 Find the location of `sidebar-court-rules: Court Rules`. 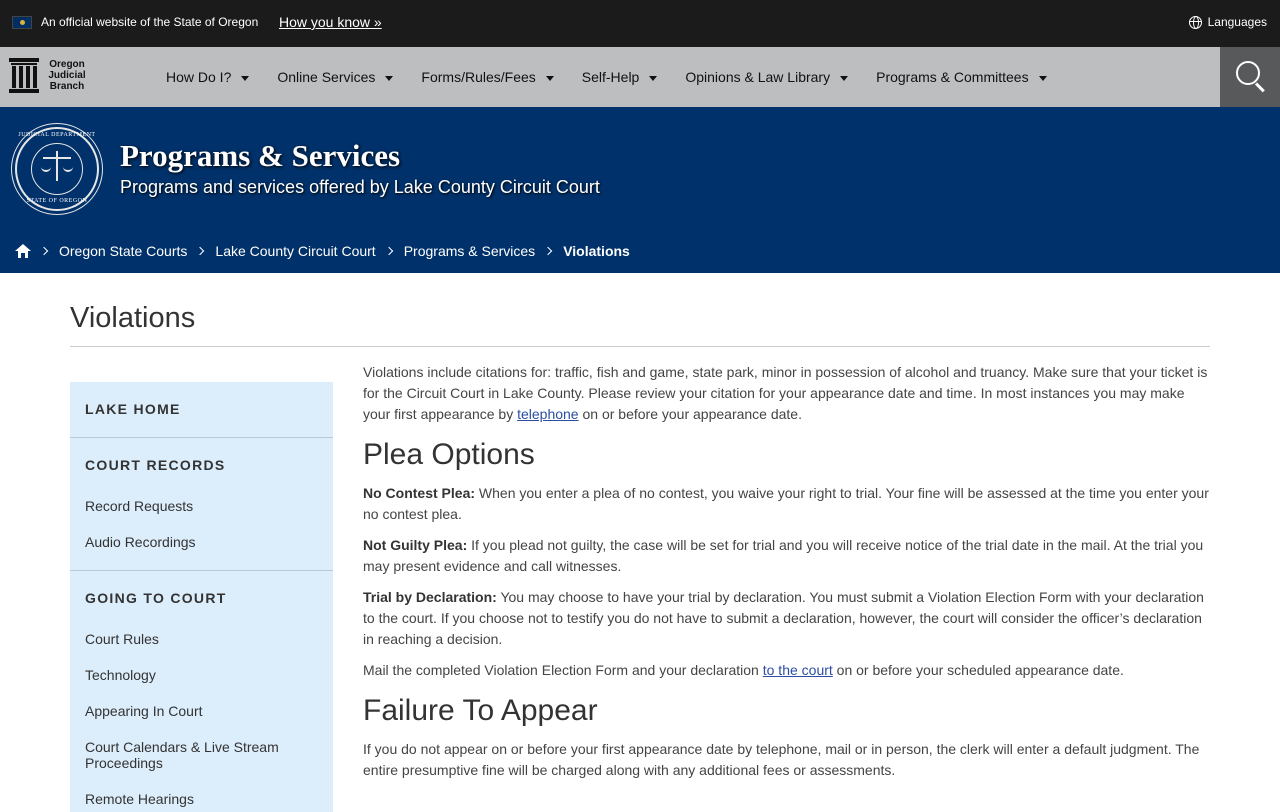

sidebar-court-rules: Court Rules is located at coordinates (200, 639).